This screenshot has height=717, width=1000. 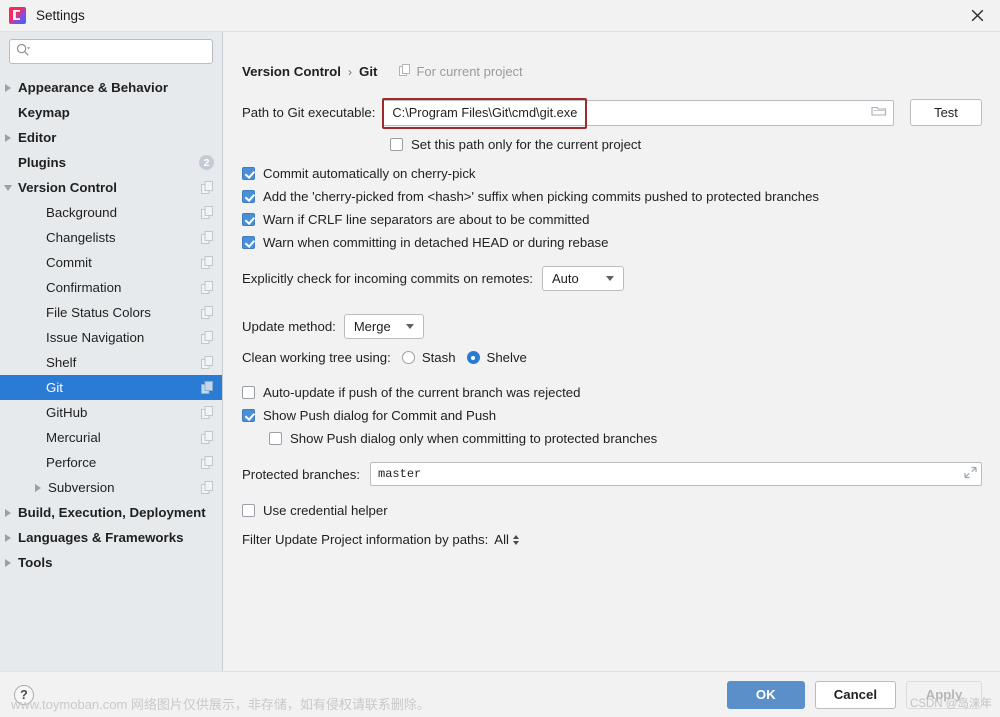 What do you see at coordinates (469, 71) in the screenshot?
I see `for-current-project-text: For current project` at bounding box center [469, 71].